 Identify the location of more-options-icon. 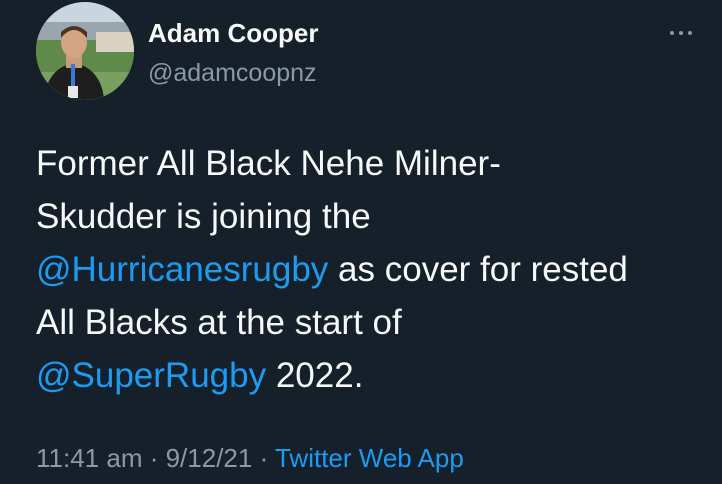
(681, 33).